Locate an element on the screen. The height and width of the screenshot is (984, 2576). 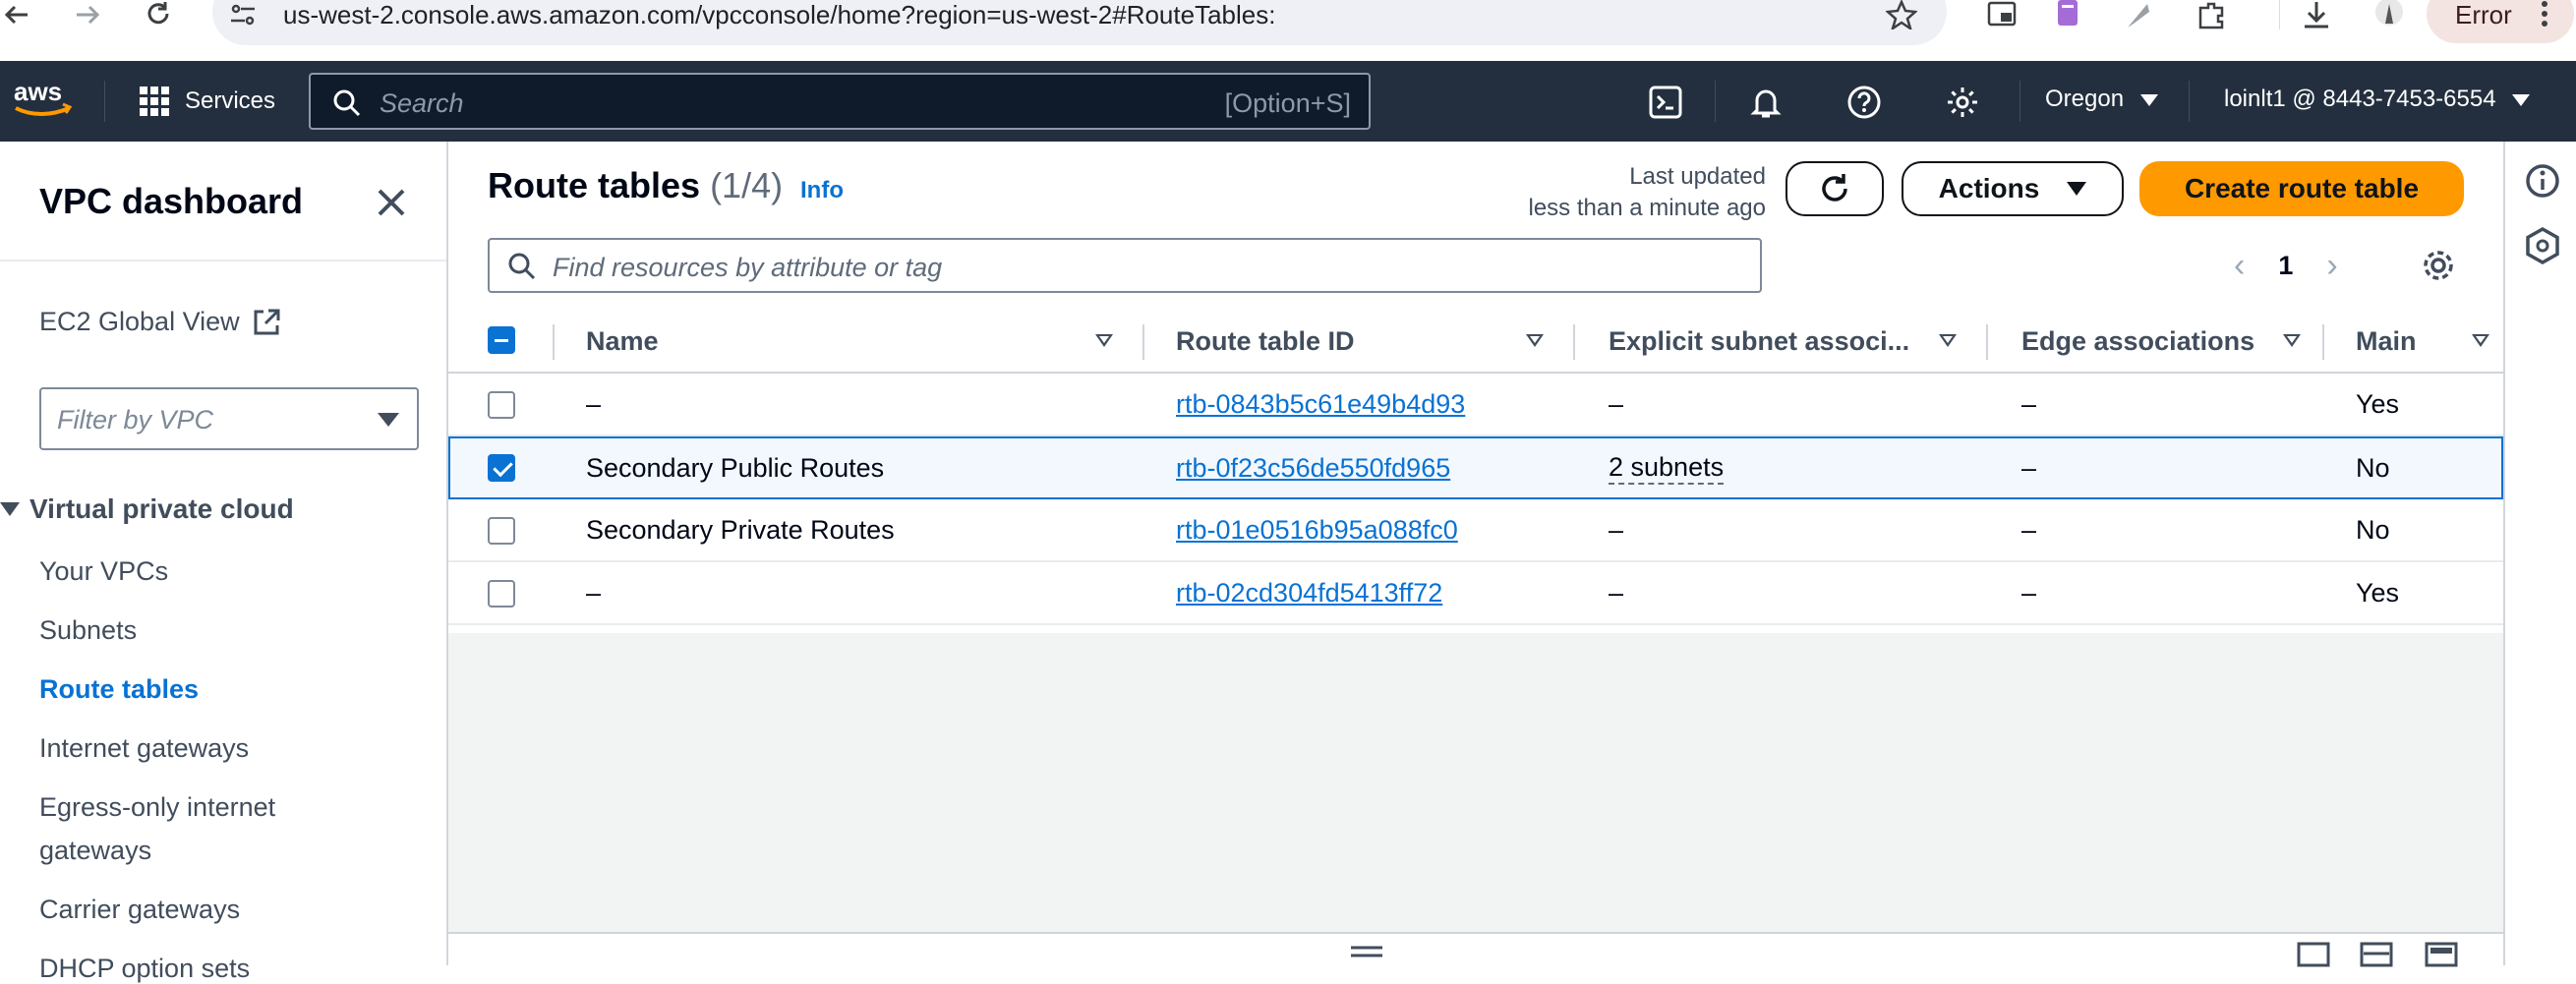
site-settings-icon is located at coordinates (243, 15).